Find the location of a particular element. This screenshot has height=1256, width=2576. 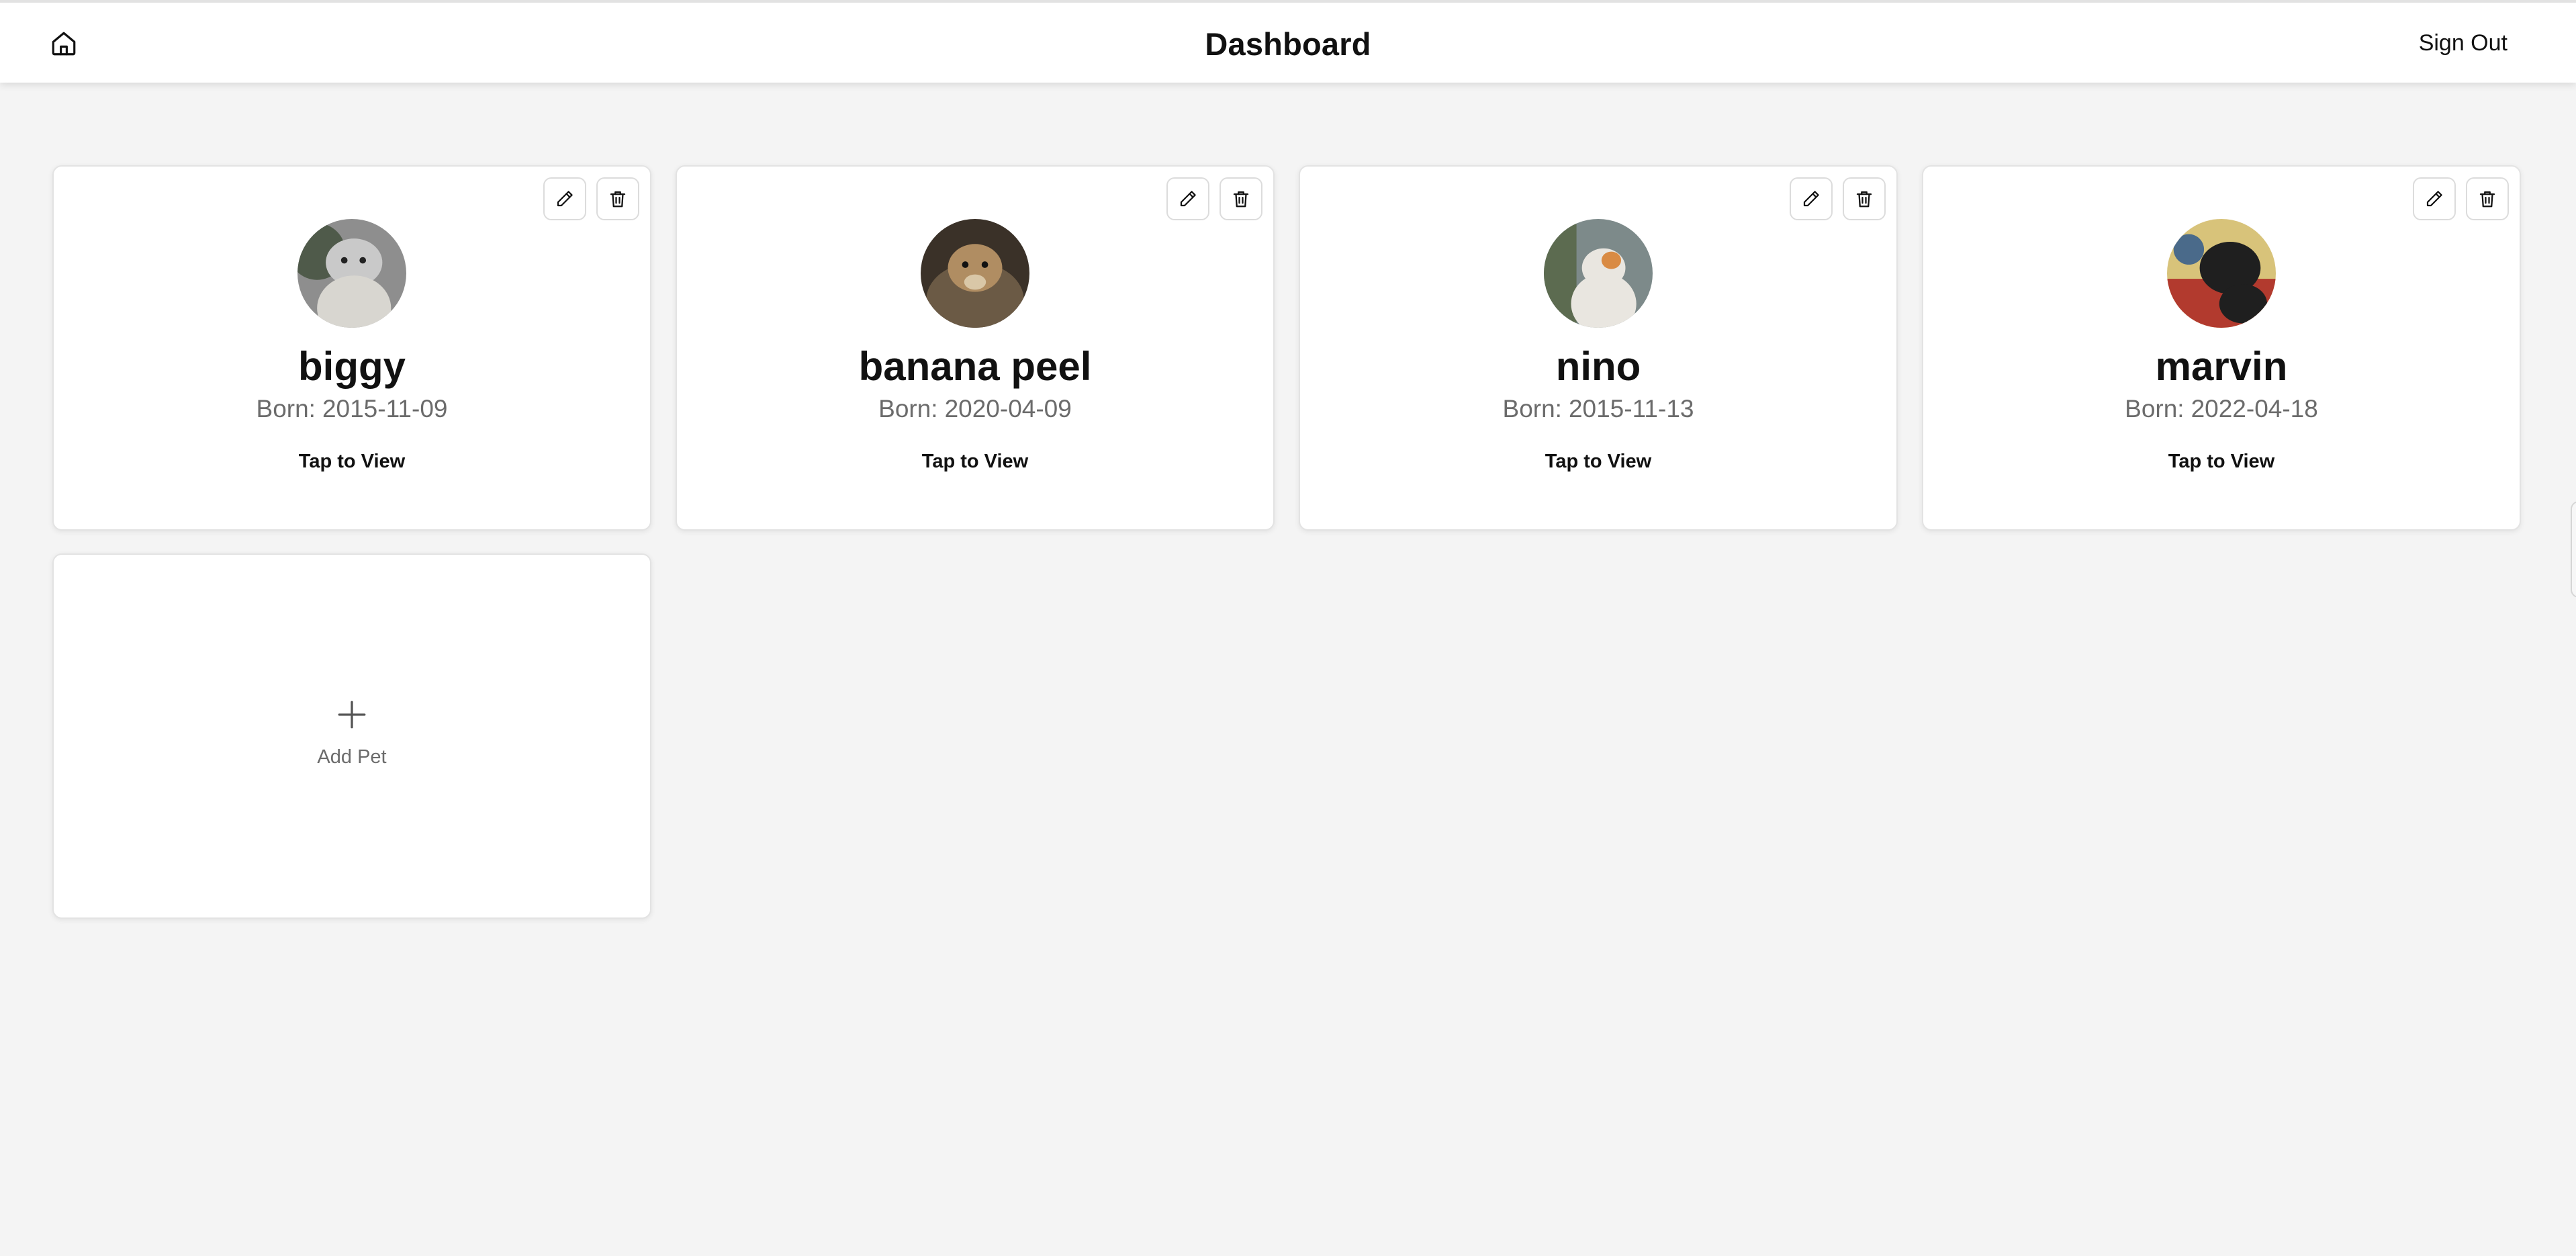

pet-birth-date: Born: 2020-04-09 is located at coordinates (975, 409).